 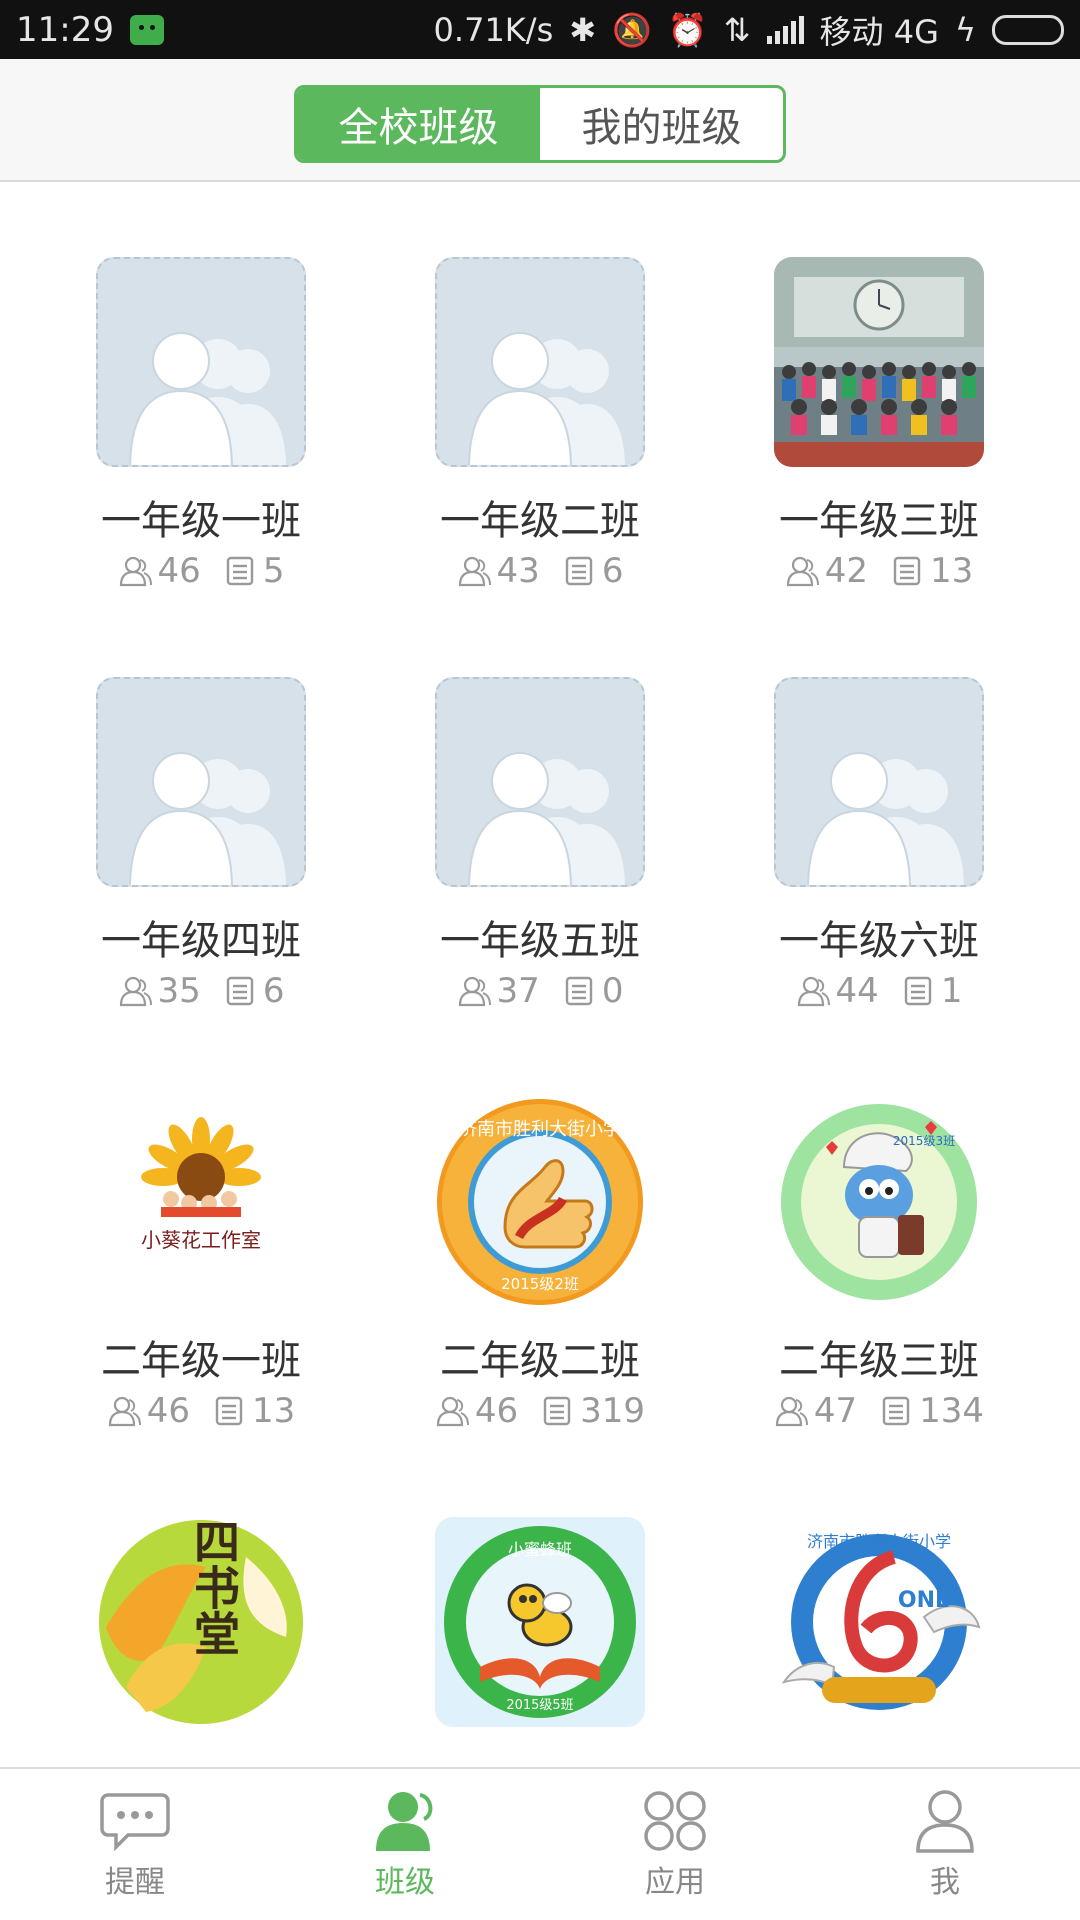 I want to click on status-time: 11:29, so click(x=65, y=29).